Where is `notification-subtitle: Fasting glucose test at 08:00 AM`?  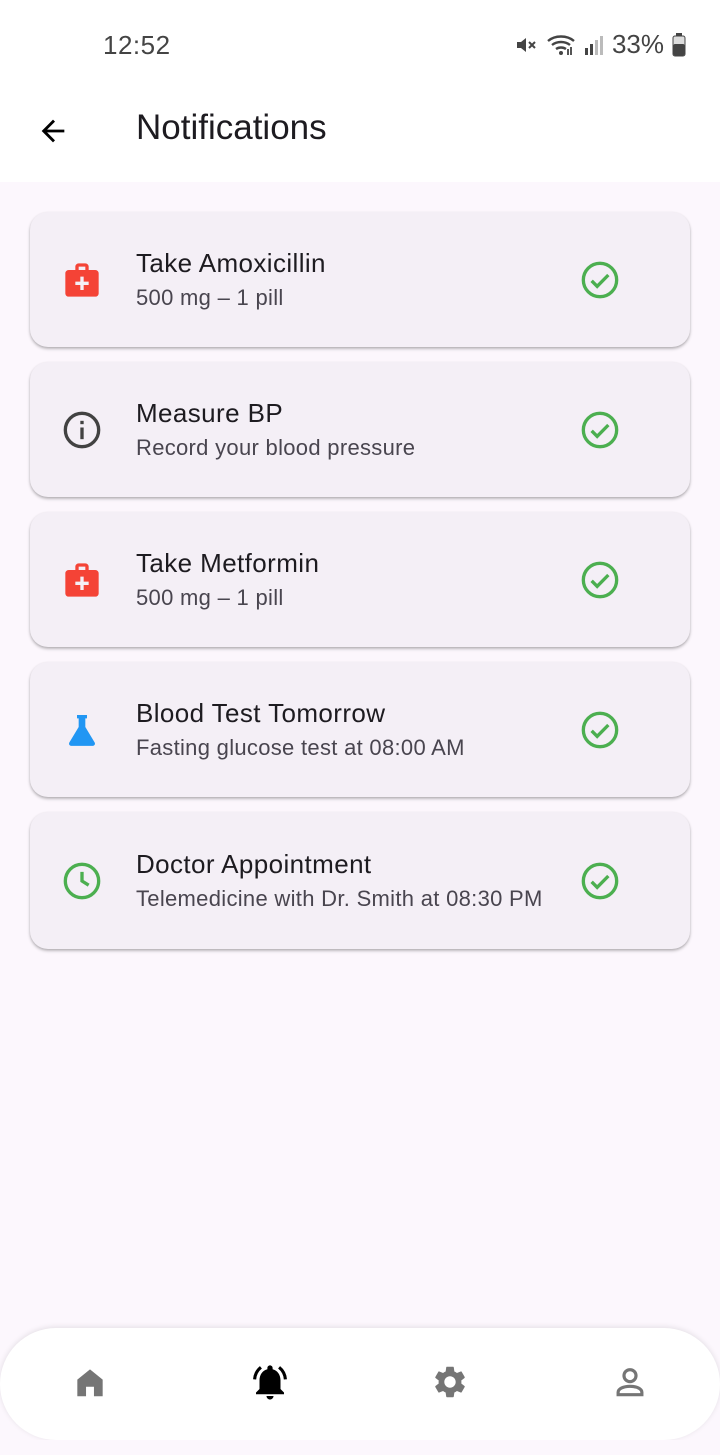 notification-subtitle: Fasting glucose test at 08:00 AM is located at coordinates (300, 747).